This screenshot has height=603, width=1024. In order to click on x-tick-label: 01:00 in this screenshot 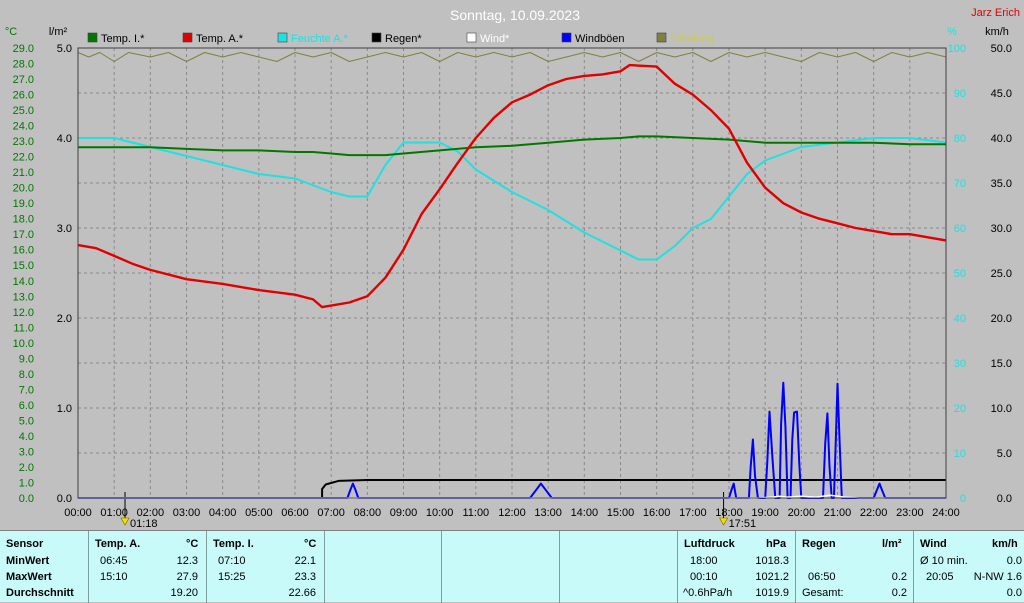, I will do `click(114, 513)`.